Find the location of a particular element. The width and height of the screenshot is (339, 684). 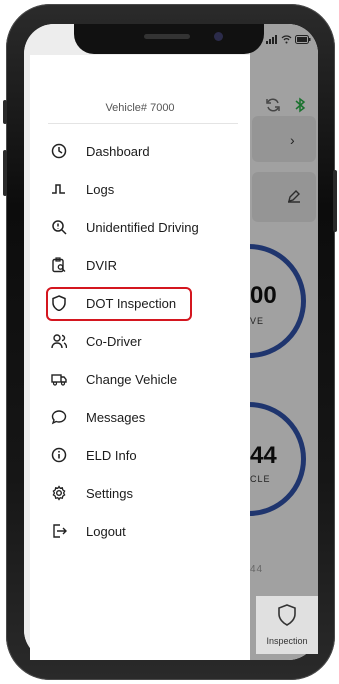

clipboard-search-icon is located at coordinates (59, 265).